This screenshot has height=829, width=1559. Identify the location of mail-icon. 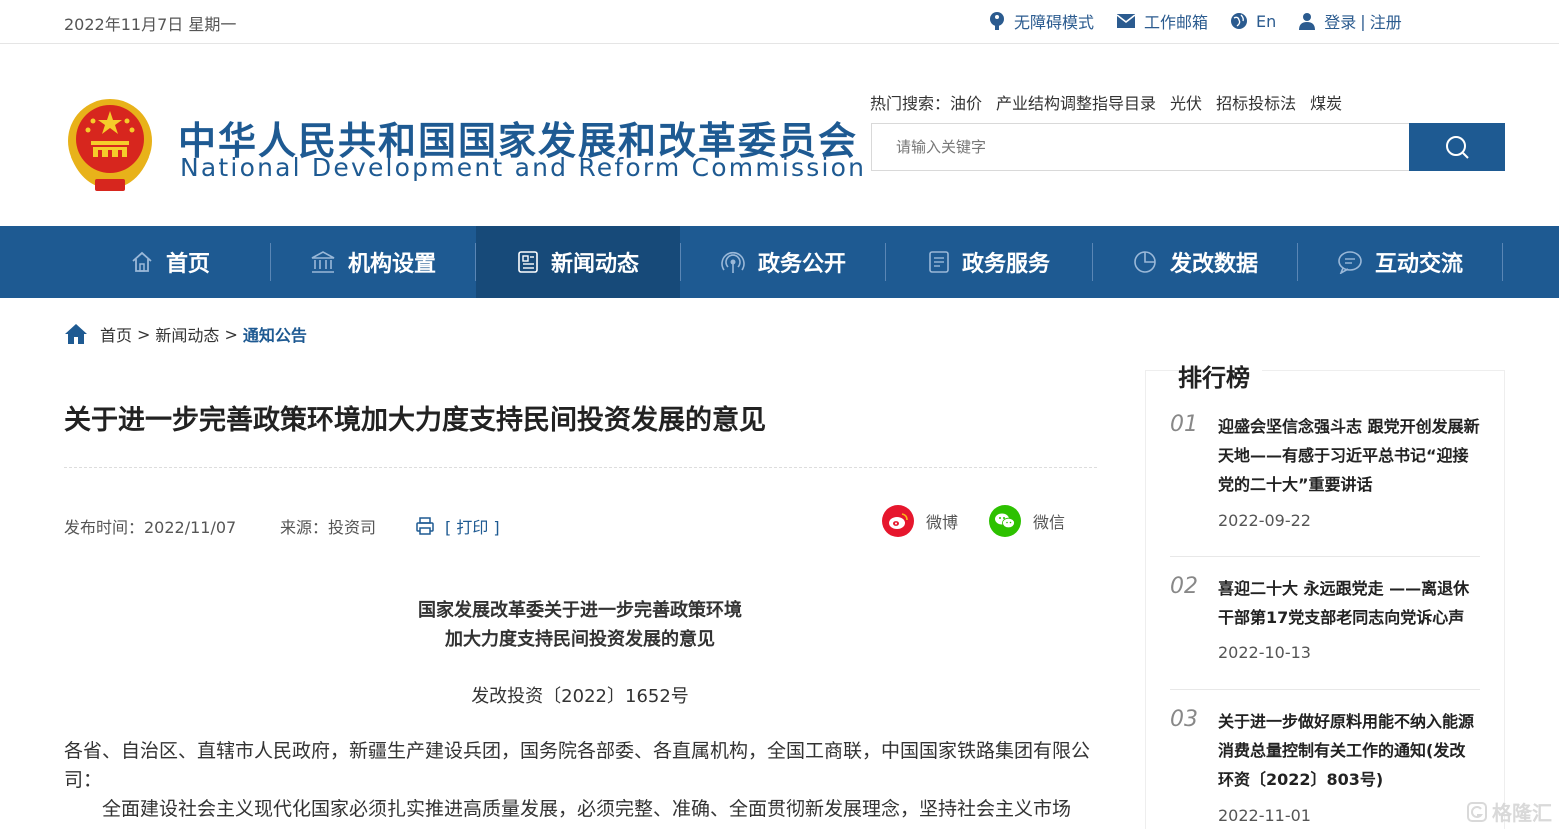
(1126, 21).